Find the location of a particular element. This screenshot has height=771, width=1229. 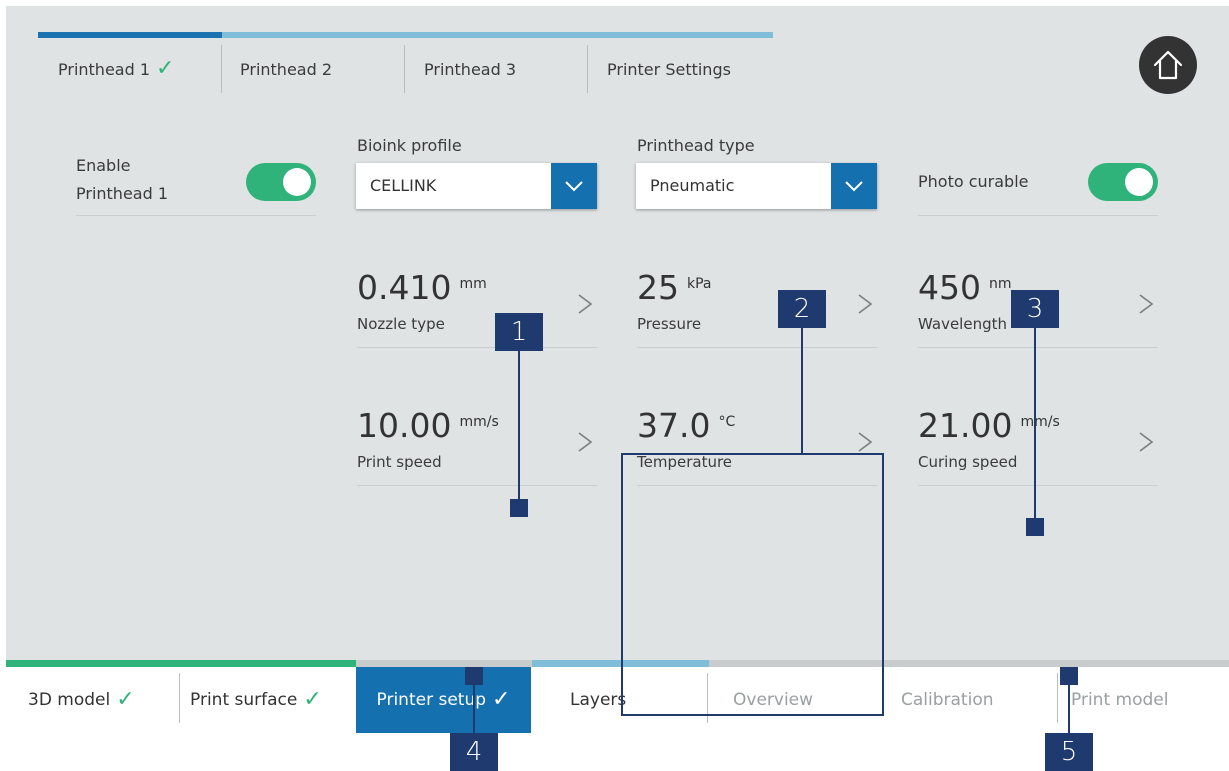

tab-progress-bar is located at coordinates (405, 35).